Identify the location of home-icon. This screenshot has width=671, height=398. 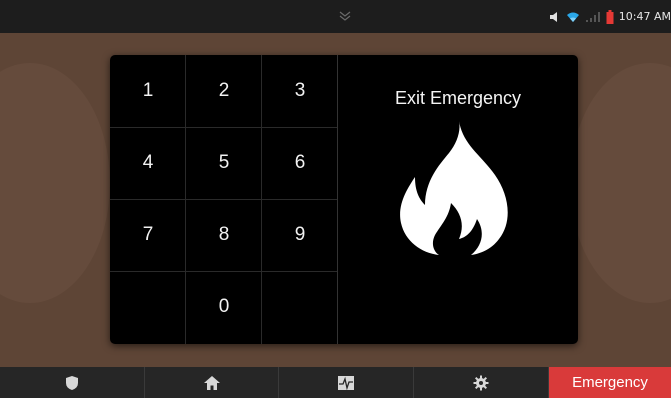
(211, 382).